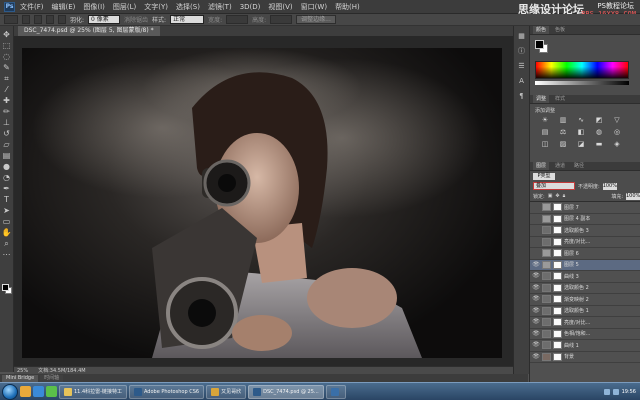 The width and height of the screenshot is (640, 400). What do you see at coordinates (585, 219) in the screenshot?
I see `layer-row: 图层 4 副本` at bounding box center [585, 219].